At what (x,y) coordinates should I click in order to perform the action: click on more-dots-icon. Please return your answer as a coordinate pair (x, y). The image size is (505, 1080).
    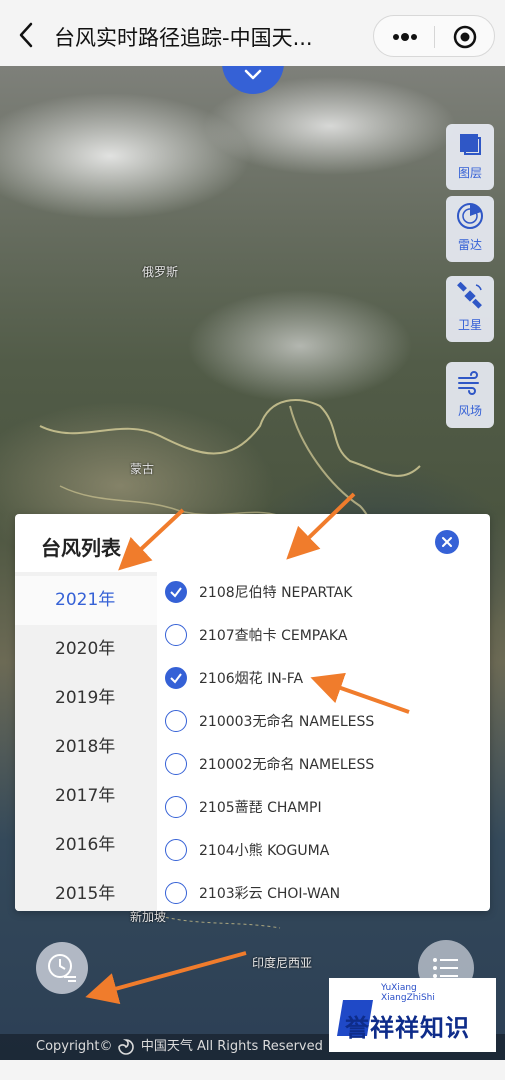
    Looking at the image, I should click on (405, 37).